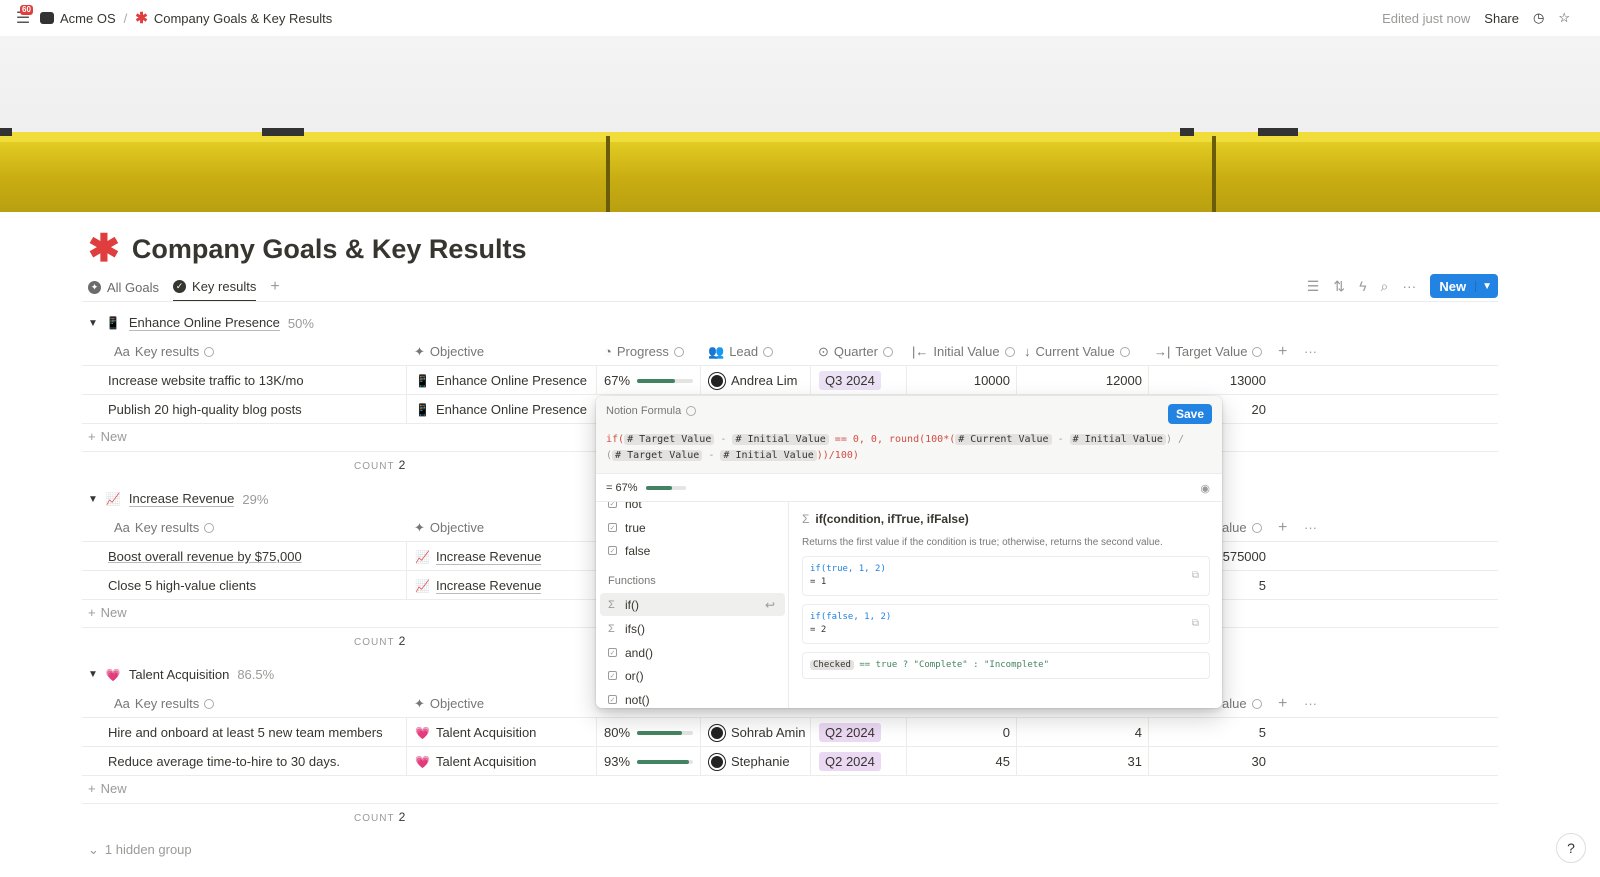 The image size is (1600, 877). Describe the element at coordinates (1210, 732) in the screenshot. I see `cell-target-value: 5` at that location.